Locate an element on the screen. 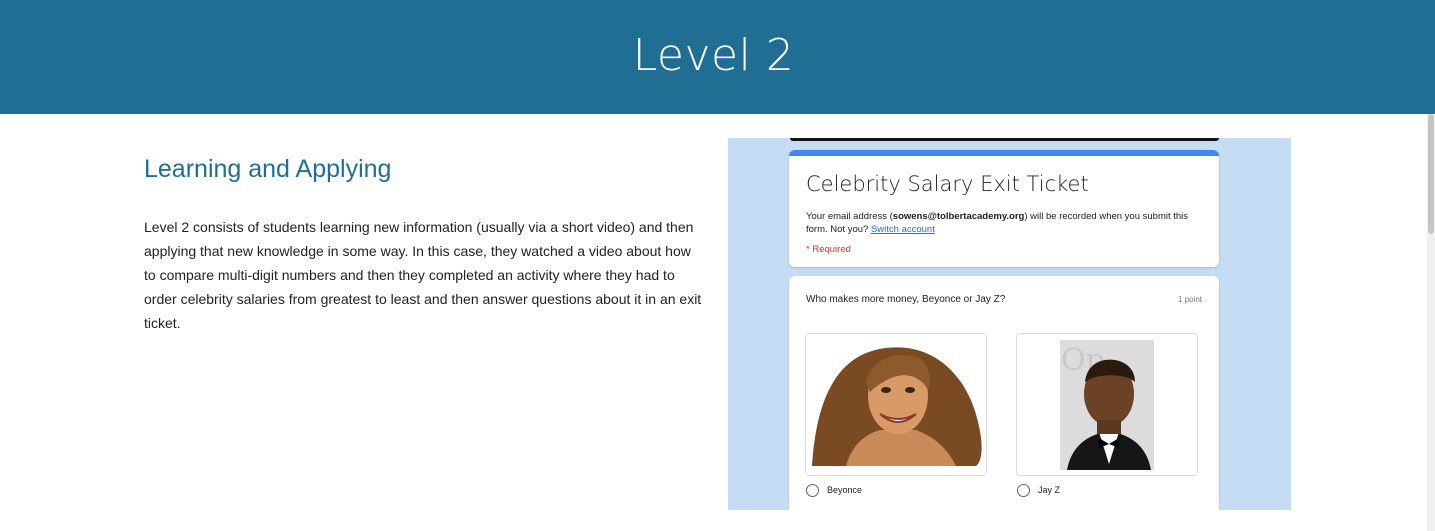 The width and height of the screenshot is (1435, 531). option-label-jay-z: Jay Z is located at coordinates (1049, 490).